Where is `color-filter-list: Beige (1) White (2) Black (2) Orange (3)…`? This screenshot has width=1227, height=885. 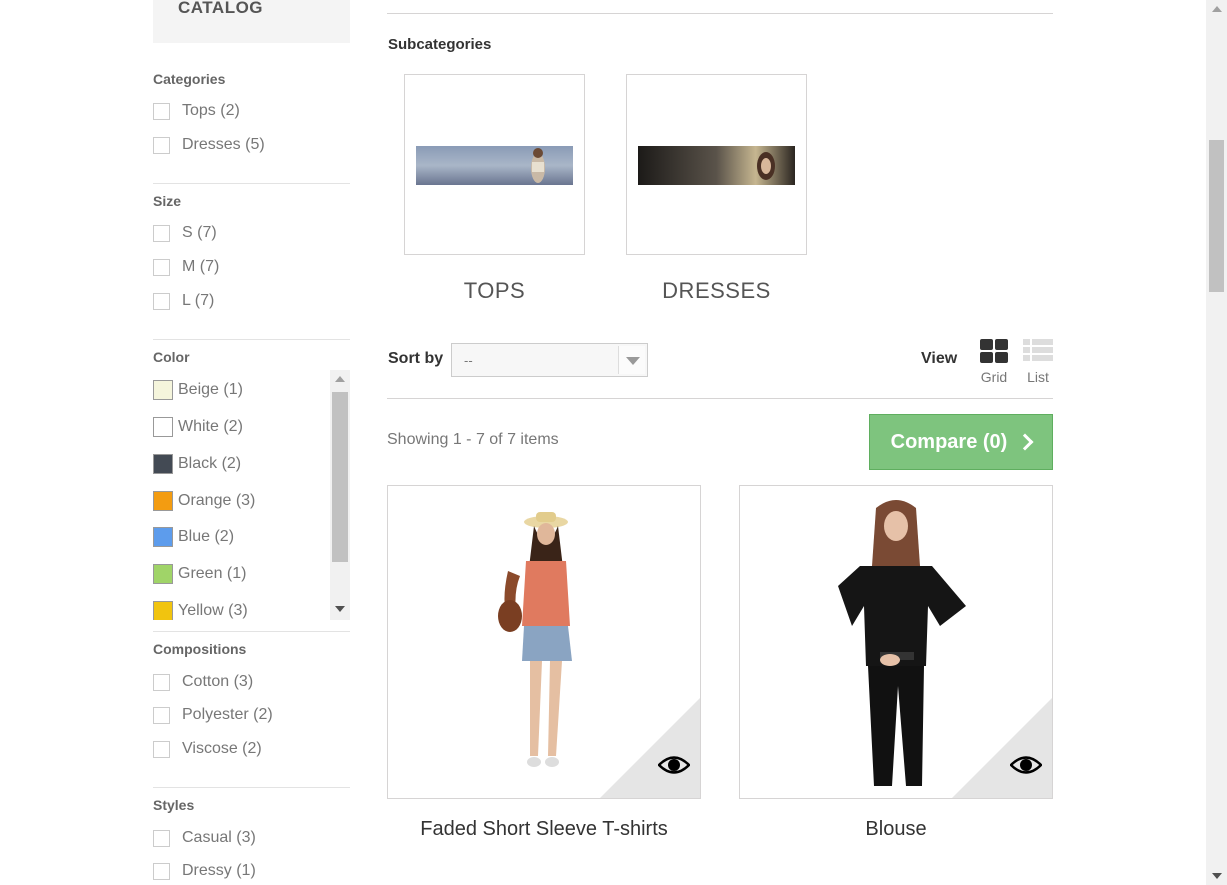 color-filter-list: Beige (1) White (2) Black (2) Orange (3)… is located at coordinates (251, 495).